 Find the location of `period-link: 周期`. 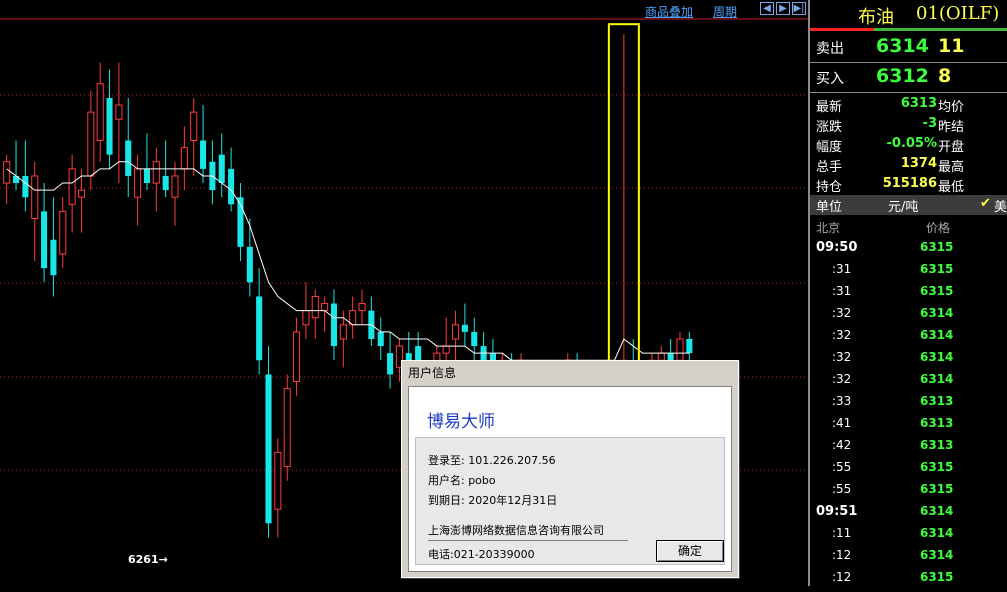

period-link: 周期 is located at coordinates (725, 11).